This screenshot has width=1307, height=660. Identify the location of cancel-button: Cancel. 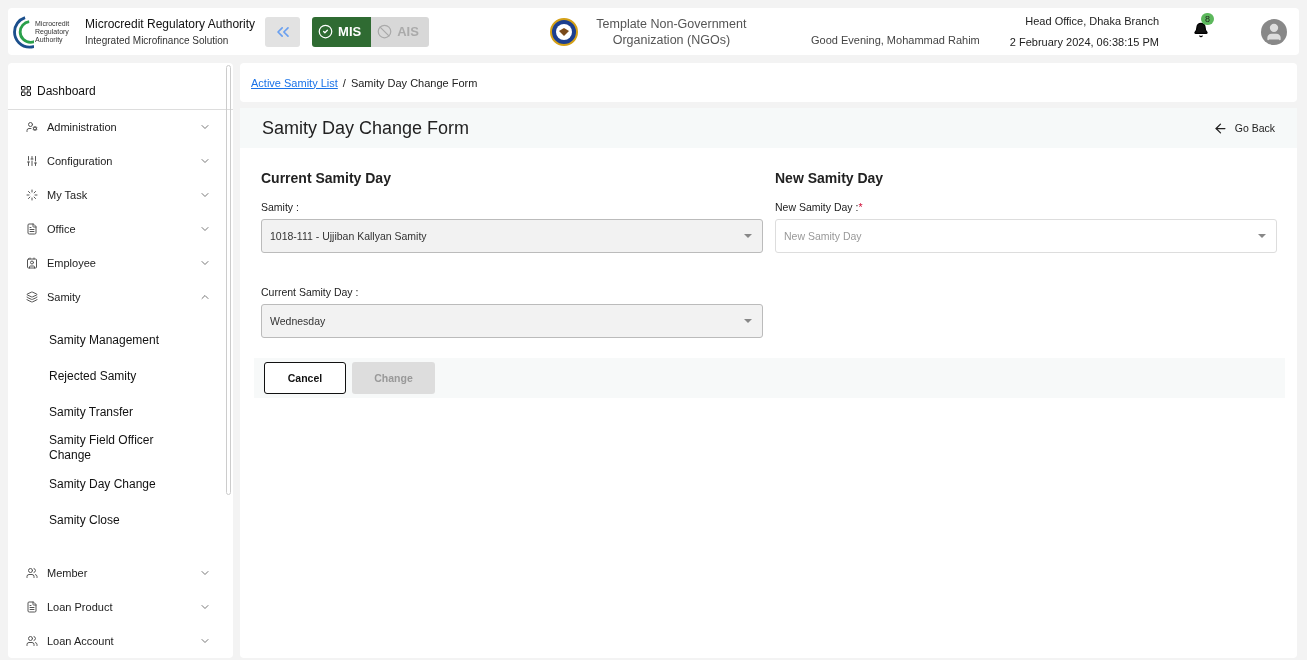
(305, 378).